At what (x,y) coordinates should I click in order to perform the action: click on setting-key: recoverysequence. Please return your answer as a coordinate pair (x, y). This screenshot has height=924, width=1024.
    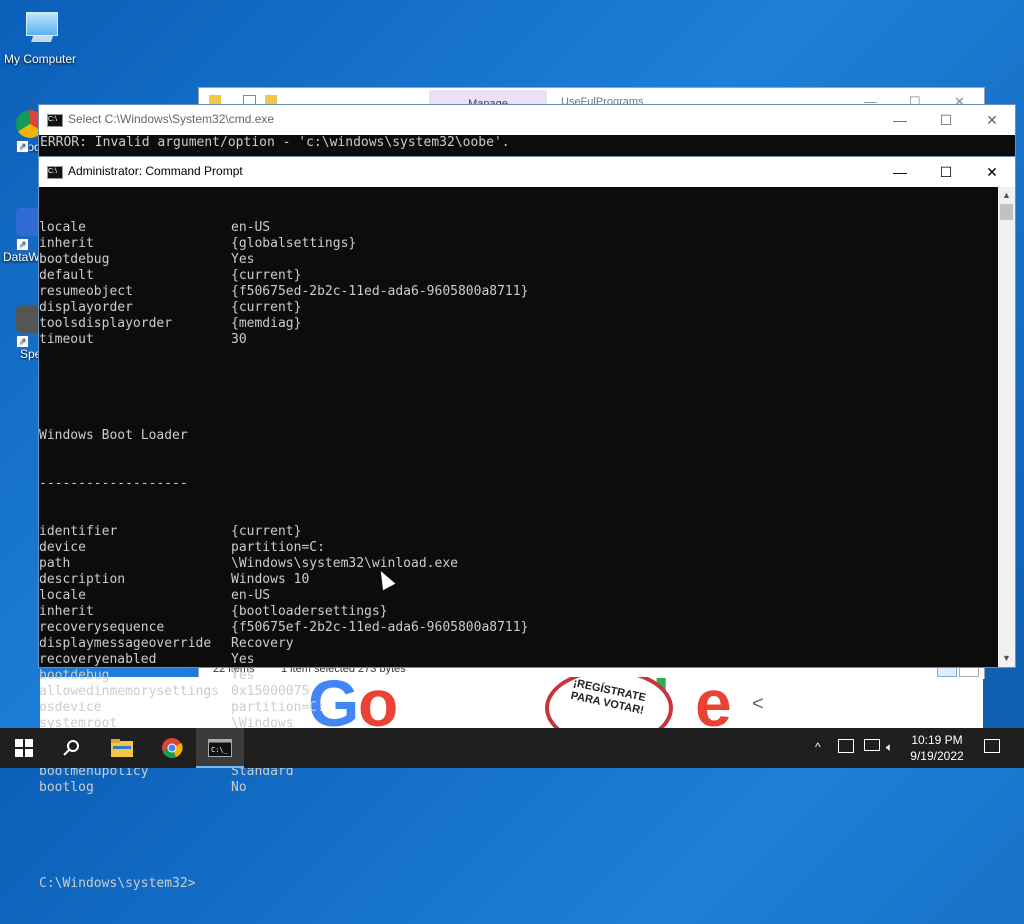
    Looking at the image, I should click on (102, 627).